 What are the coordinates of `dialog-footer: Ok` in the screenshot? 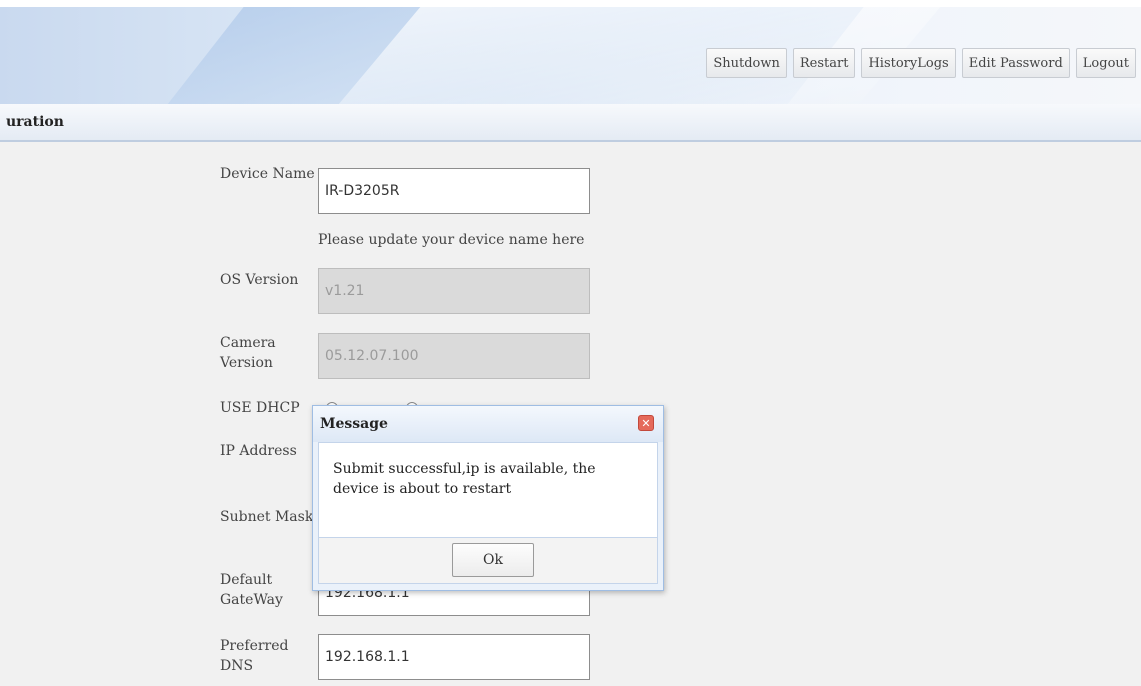 It's located at (488, 561).